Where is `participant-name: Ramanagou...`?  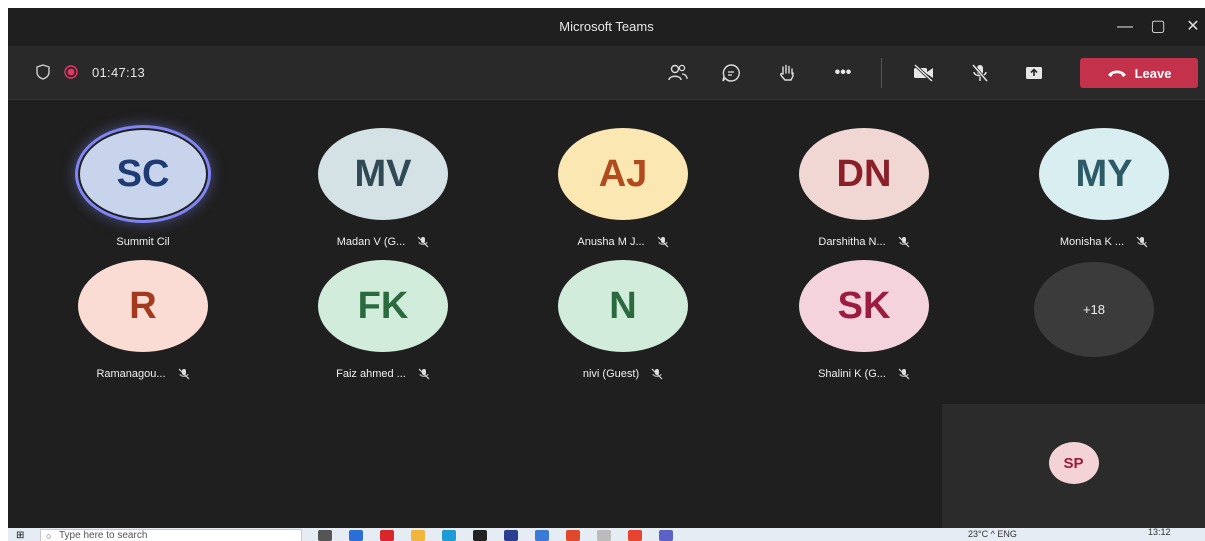
participant-name: Ramanagou... is located at coordinates (131, 374).